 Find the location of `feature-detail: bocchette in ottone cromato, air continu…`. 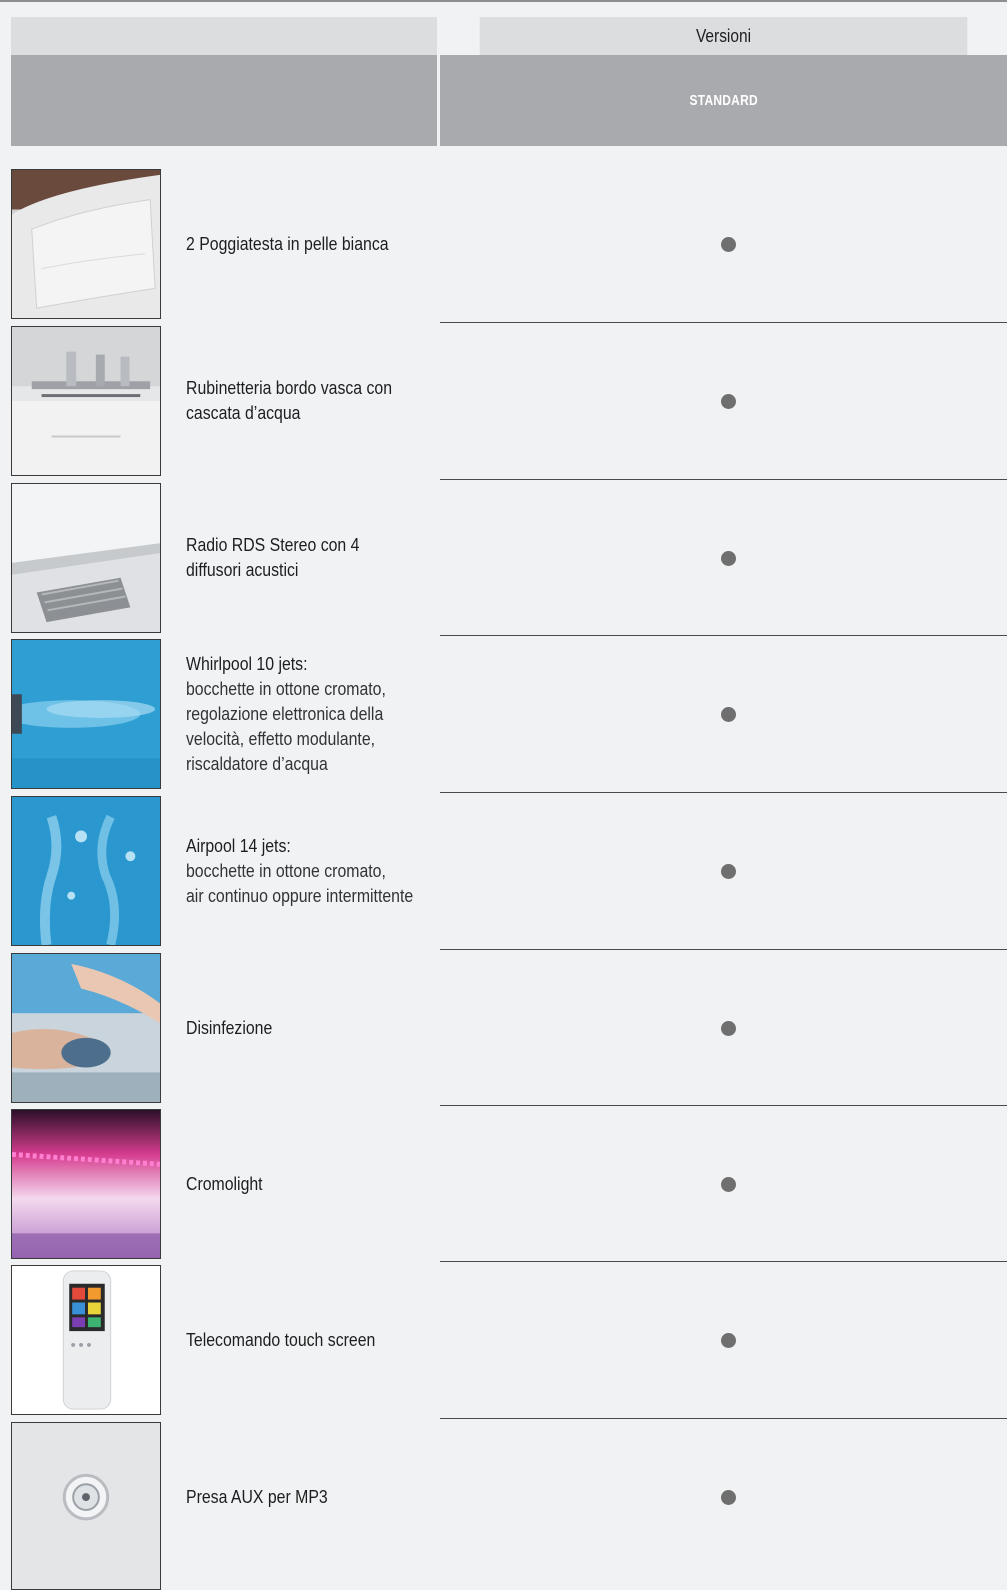

feature-detail: bocchette in ottone cromato, air continu… is located at coordinates (300, 883).